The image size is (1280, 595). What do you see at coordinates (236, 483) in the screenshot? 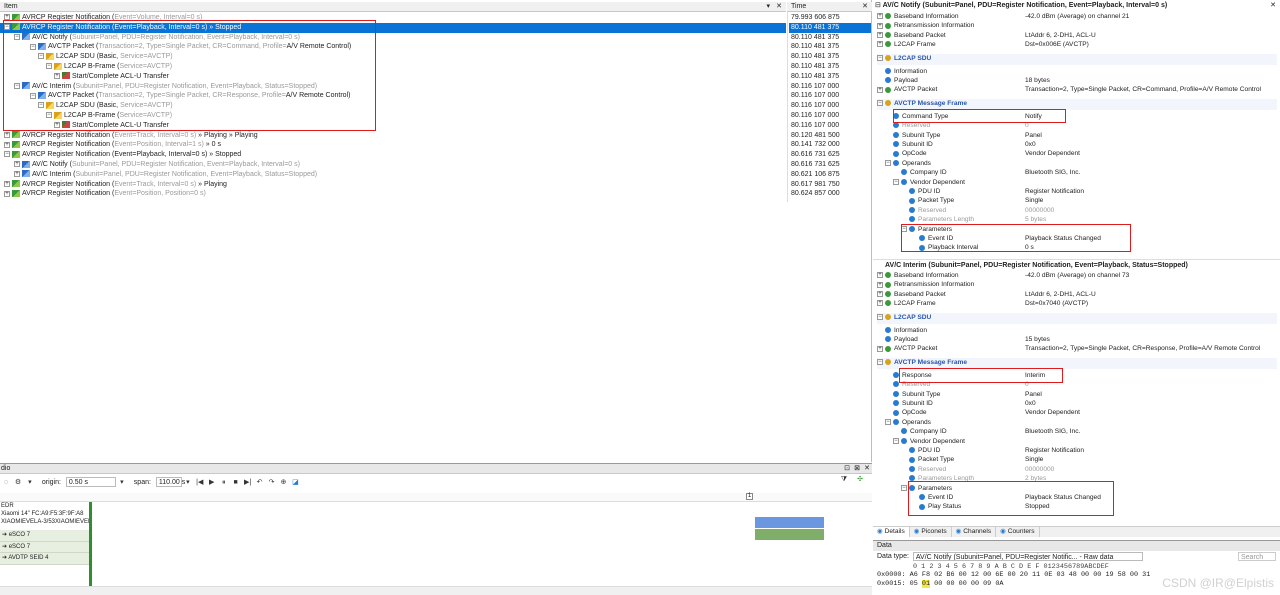
I see `stop-icon: ■` at bounding box center [236, 483].